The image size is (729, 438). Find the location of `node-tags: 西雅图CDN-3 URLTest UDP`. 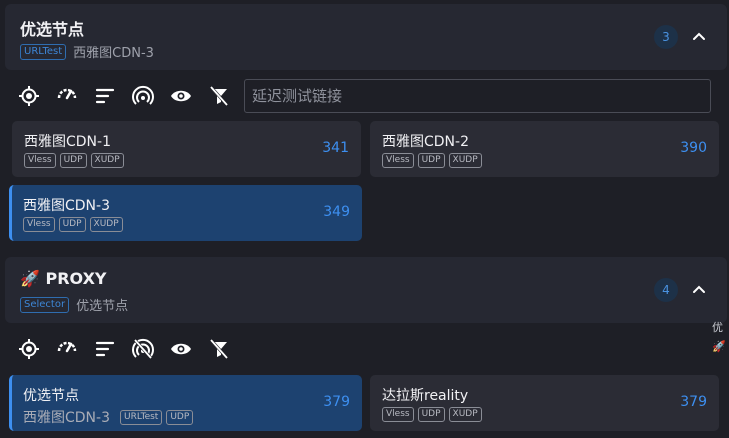

node-tags: 西雅图CDN-3 URLTest UDP is located at coordinates (108, 417).